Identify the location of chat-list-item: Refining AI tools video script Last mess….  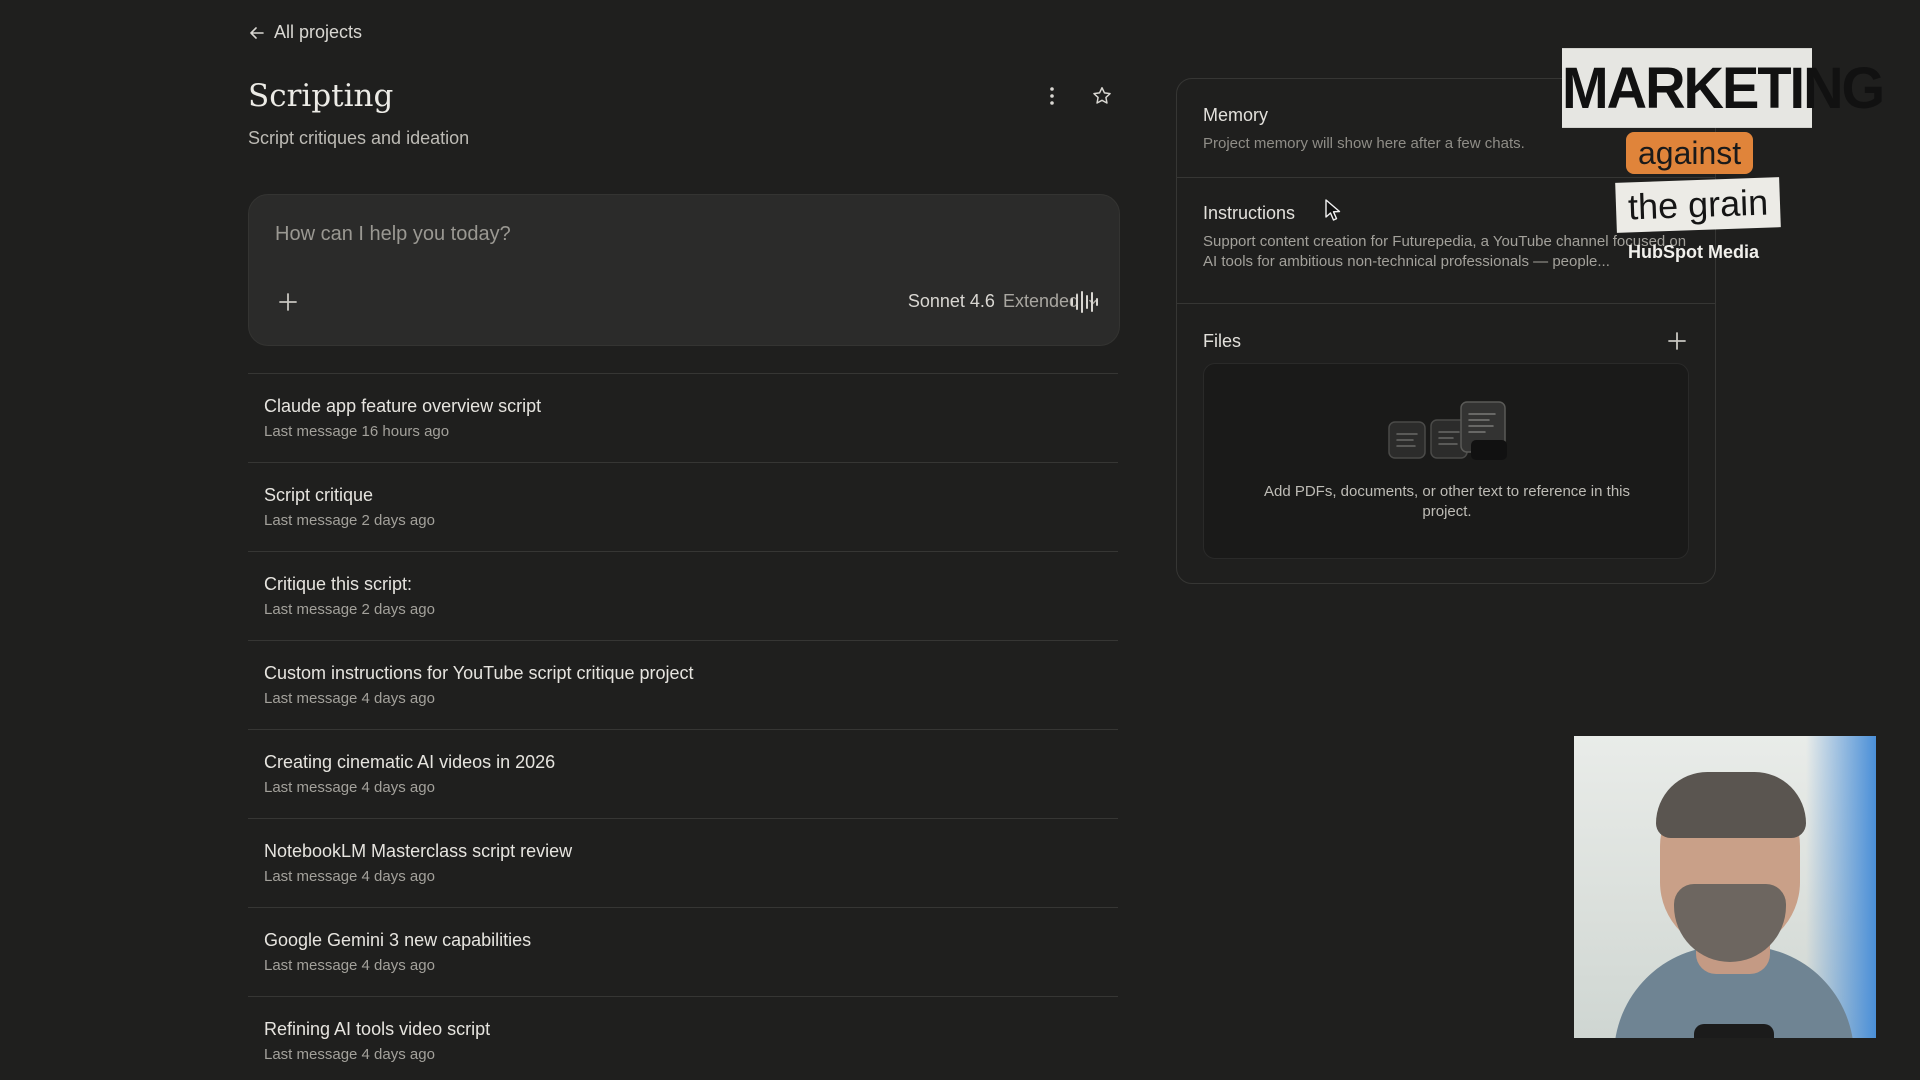
(683, 1038).